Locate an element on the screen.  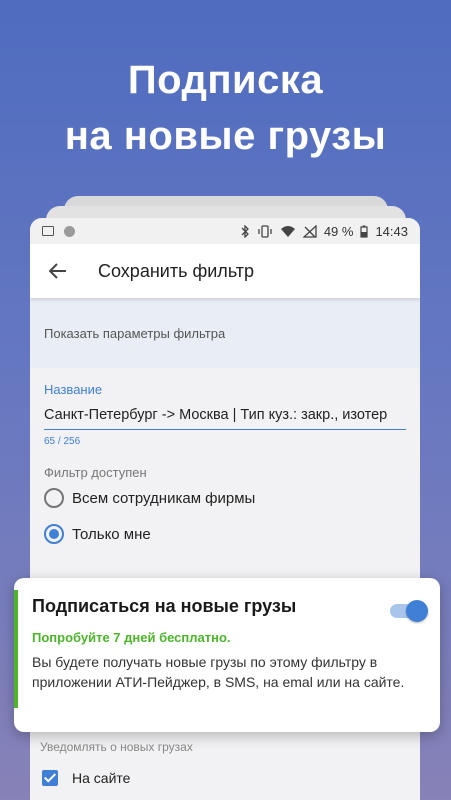
access-label: Фильтр доступен is located at coordinates (95, 472).